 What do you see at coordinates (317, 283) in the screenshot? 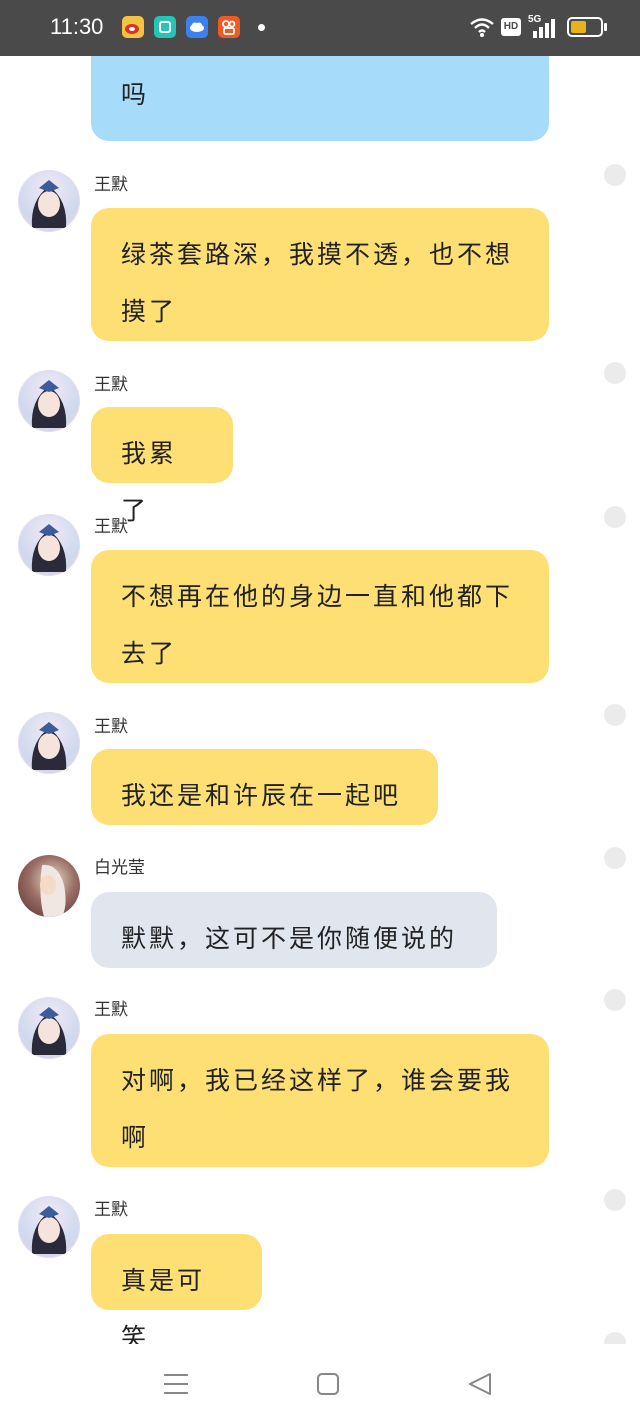
I see `message-text: 绿茶套路深，我摸不透，也不想摸了` at bounding box center [317, 283].